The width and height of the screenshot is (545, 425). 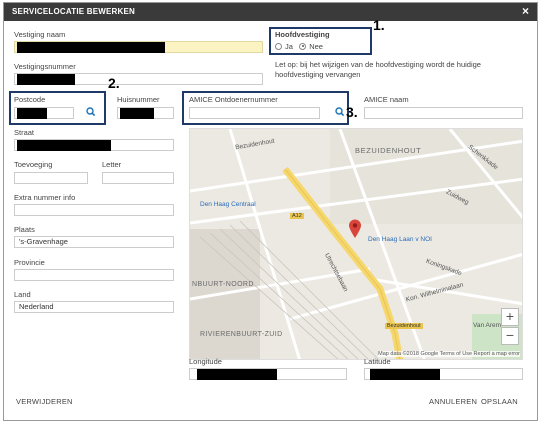 What do you see at coordinates (510, 336) in the screenshot?
I see `map-zoom-out-button: −` at bounding box center [510, 336].